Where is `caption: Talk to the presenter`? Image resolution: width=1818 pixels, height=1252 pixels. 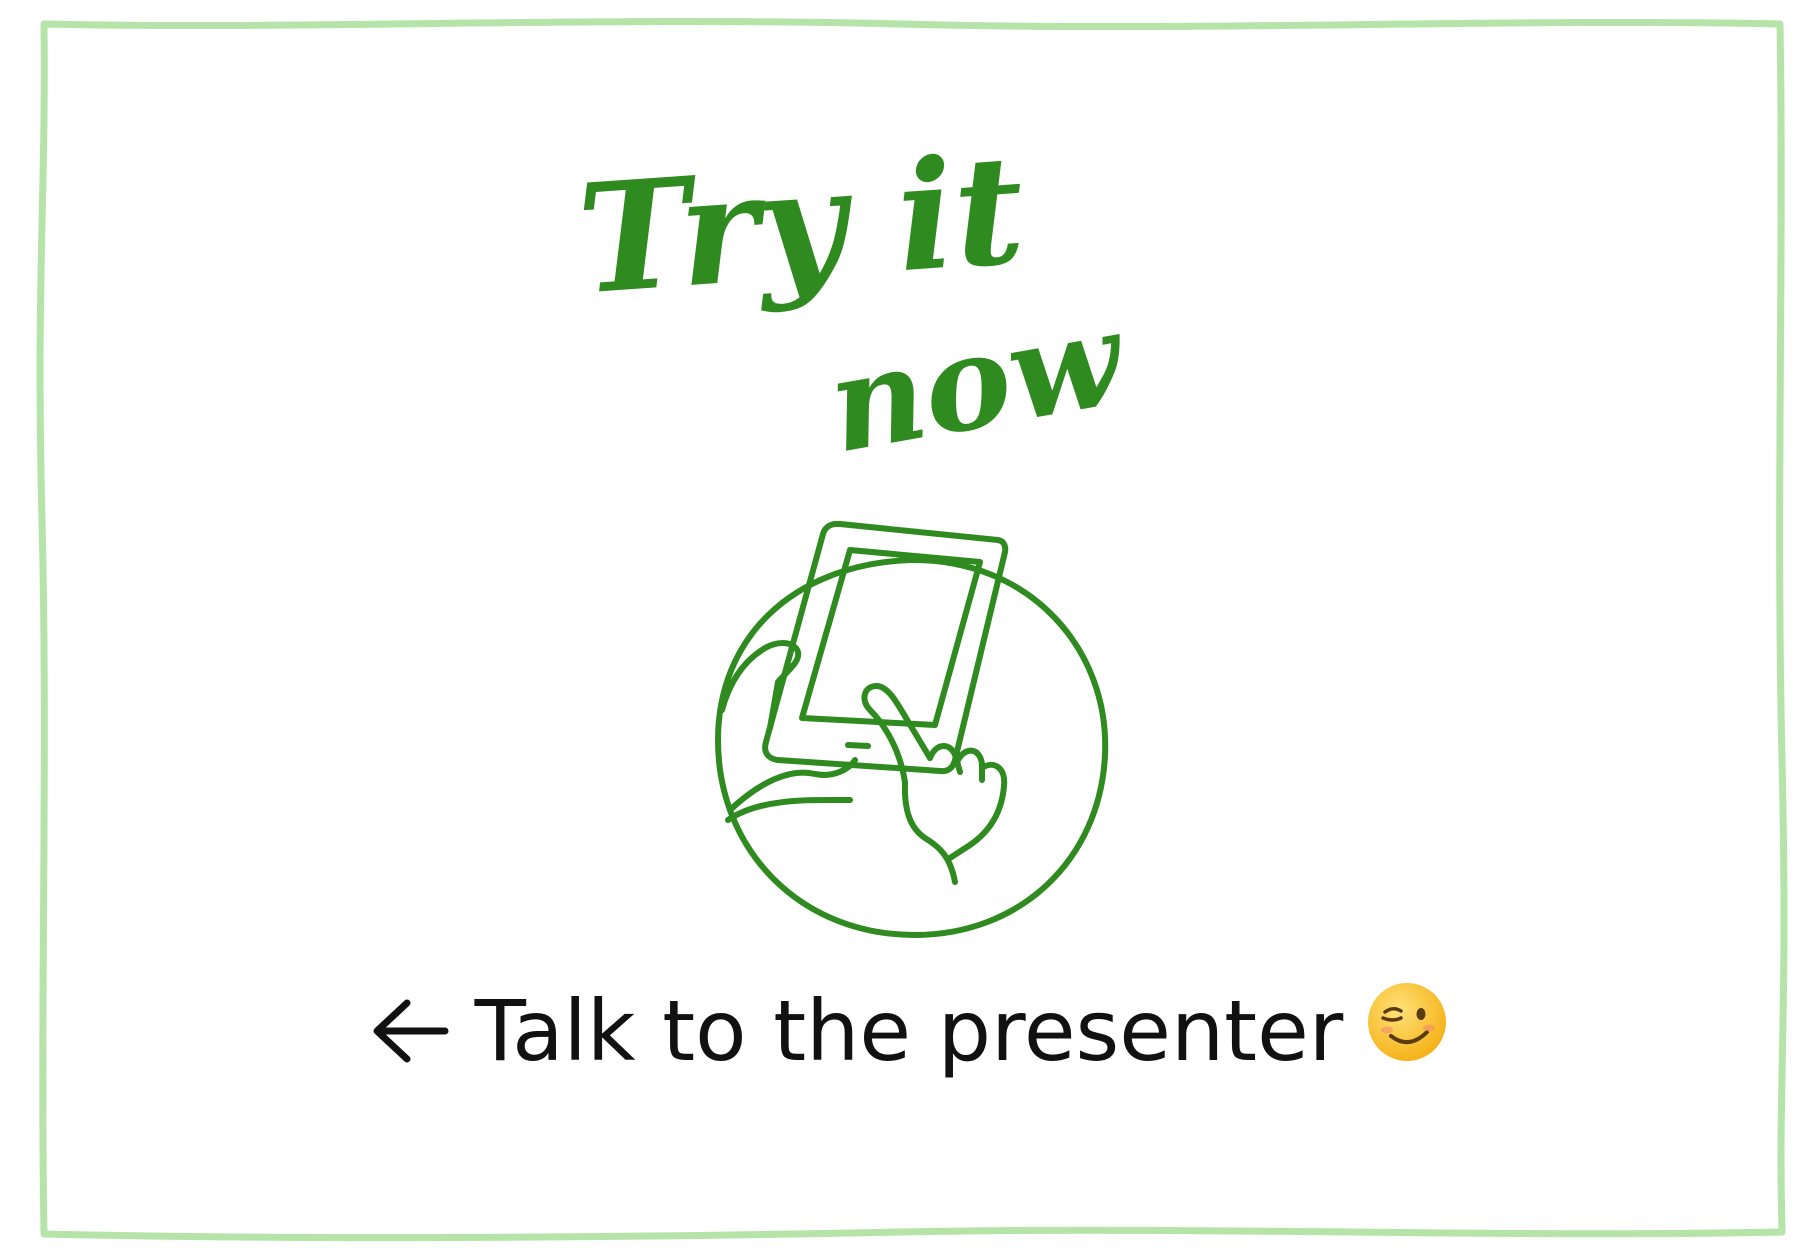 caption: Talk to the presenter is located at coordinates (909, 1030).